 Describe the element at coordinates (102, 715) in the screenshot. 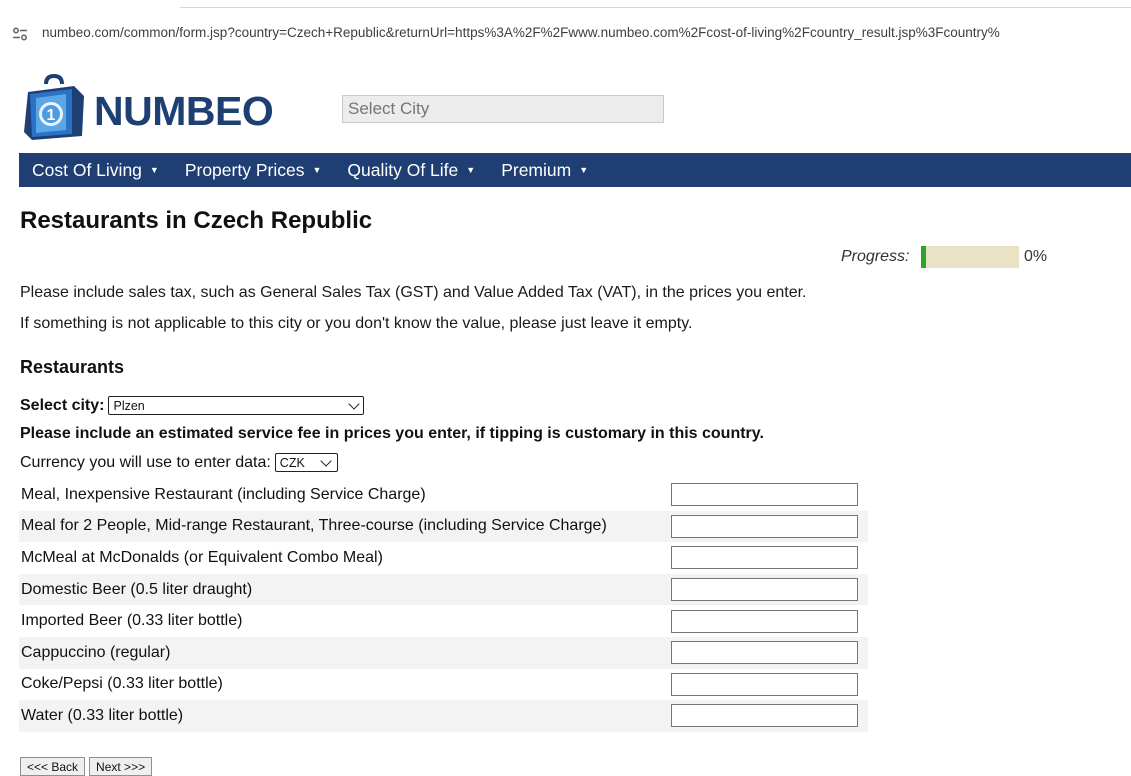

I see `price-item-label: Water (0.33 liter bottle)` at that location.